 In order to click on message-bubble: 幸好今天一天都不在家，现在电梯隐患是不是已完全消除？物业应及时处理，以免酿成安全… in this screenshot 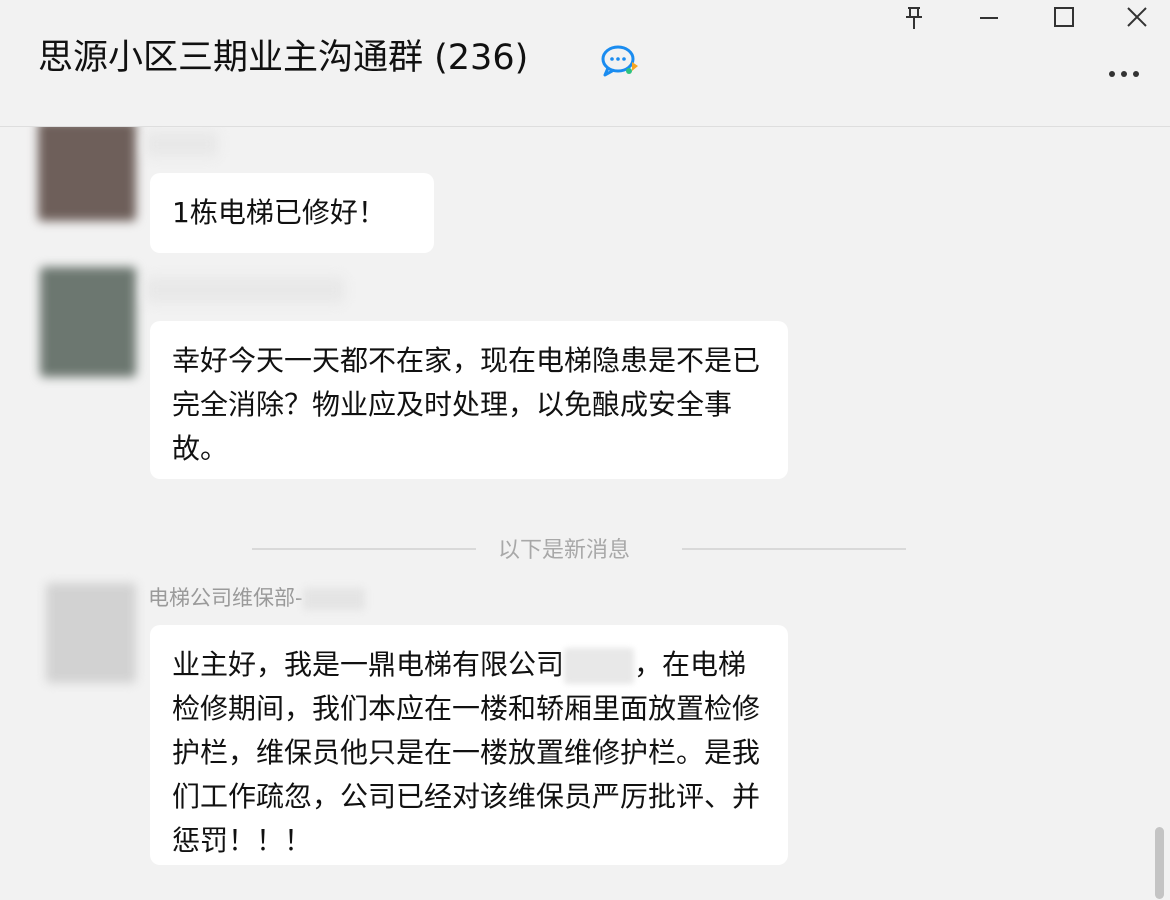, I will do `click(469, 400)`.